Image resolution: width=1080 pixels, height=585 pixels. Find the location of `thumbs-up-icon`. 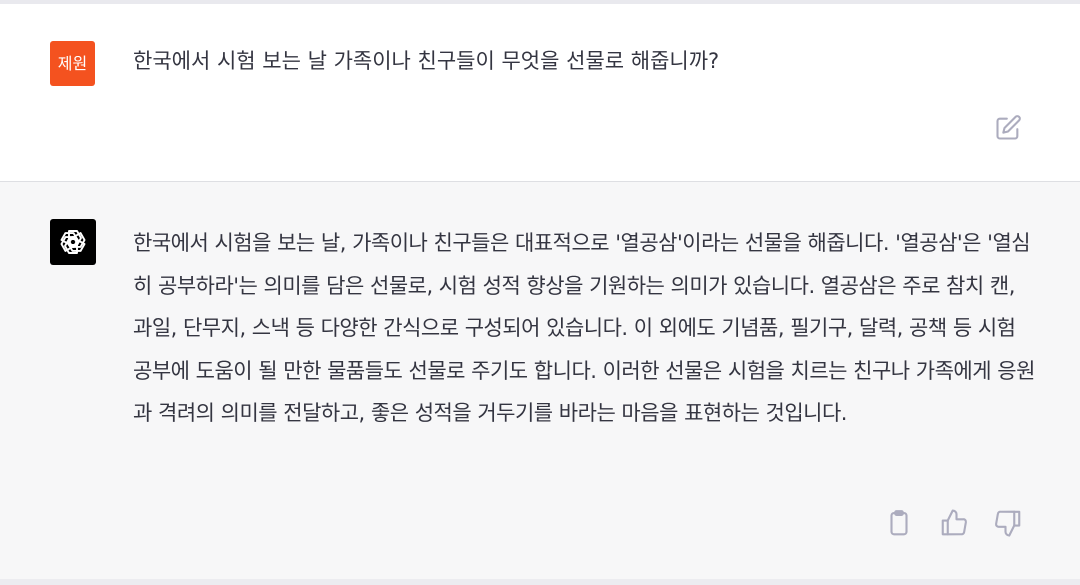

thumbs-up-icon is located at coordinates (954, 523).